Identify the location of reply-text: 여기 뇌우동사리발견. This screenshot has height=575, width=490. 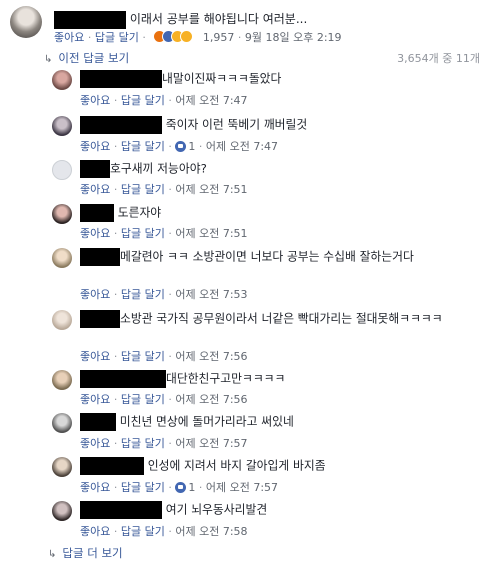
(216, 509).